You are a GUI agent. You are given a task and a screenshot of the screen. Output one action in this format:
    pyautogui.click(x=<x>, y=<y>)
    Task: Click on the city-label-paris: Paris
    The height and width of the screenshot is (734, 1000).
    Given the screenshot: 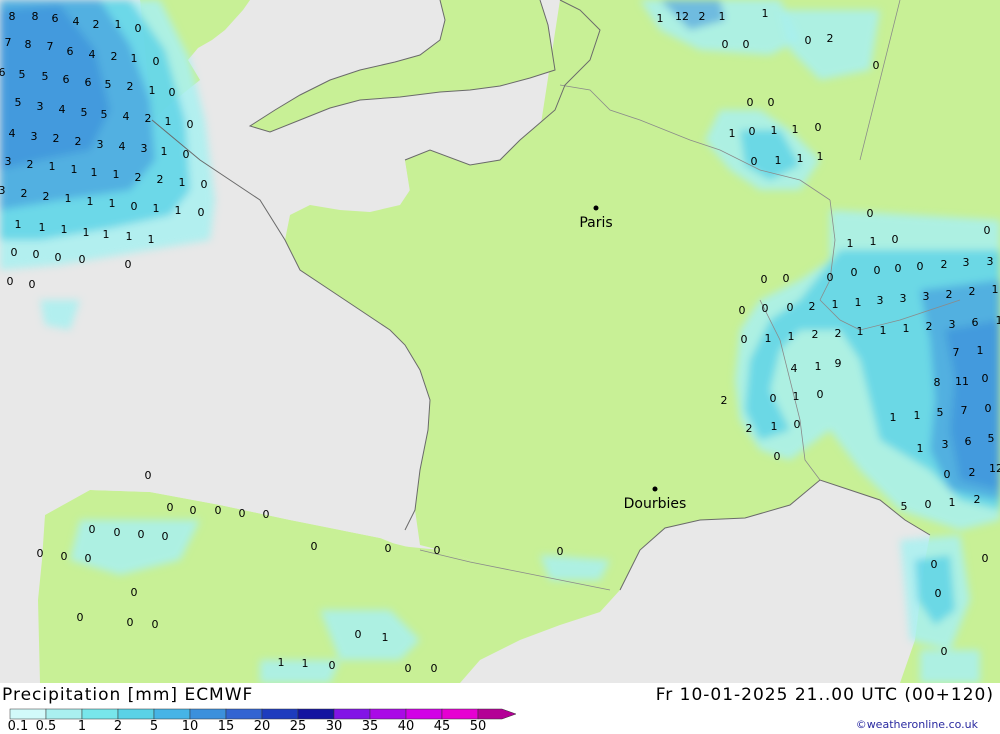 What is the action you would take?
    pyautogui.click(x=595, y=223)
    